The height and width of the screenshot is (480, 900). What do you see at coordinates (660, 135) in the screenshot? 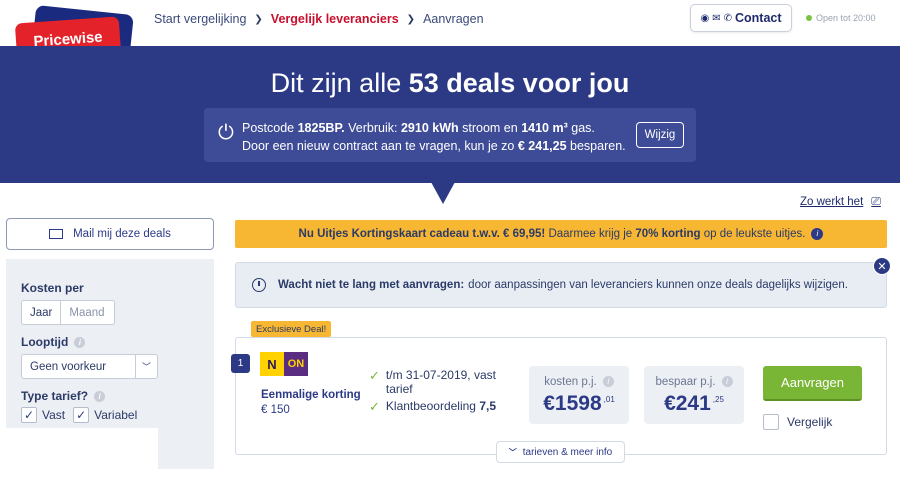
I see `edit-button: Wijzig` at bounding box center [660, 135].